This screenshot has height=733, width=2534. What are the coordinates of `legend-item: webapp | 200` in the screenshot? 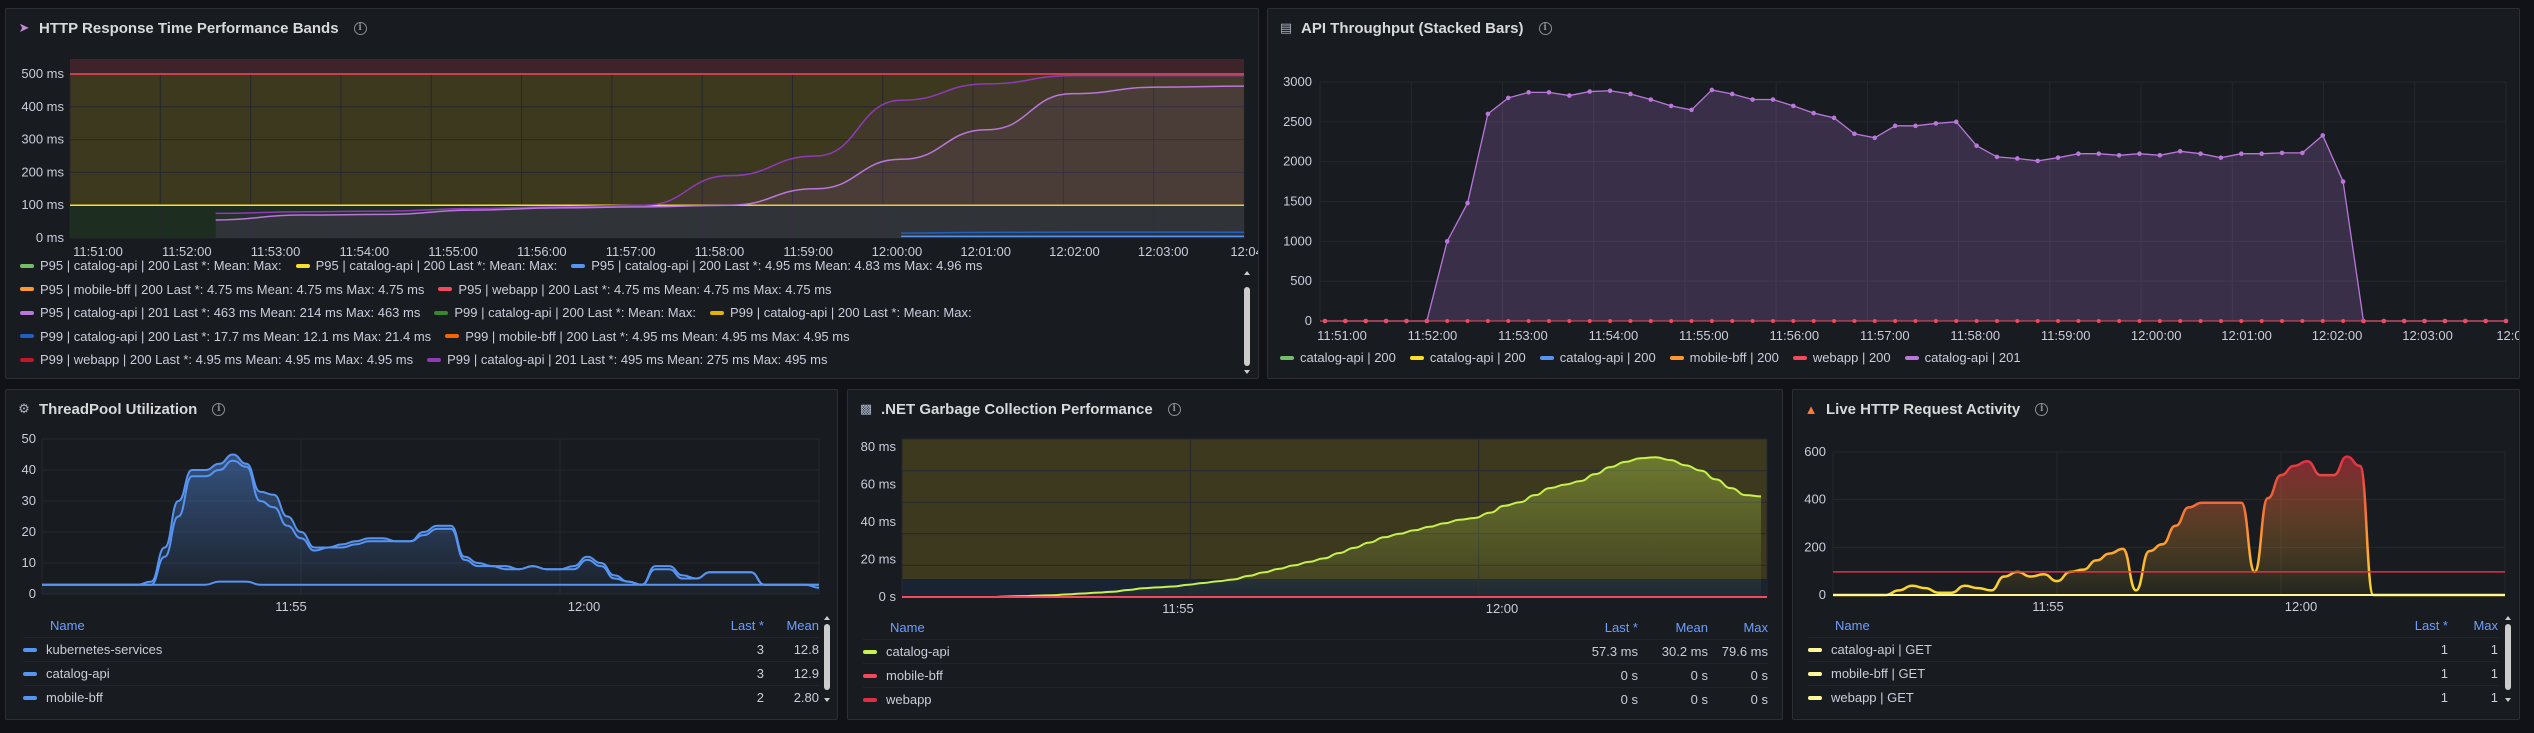 It's located at (1841, 357).